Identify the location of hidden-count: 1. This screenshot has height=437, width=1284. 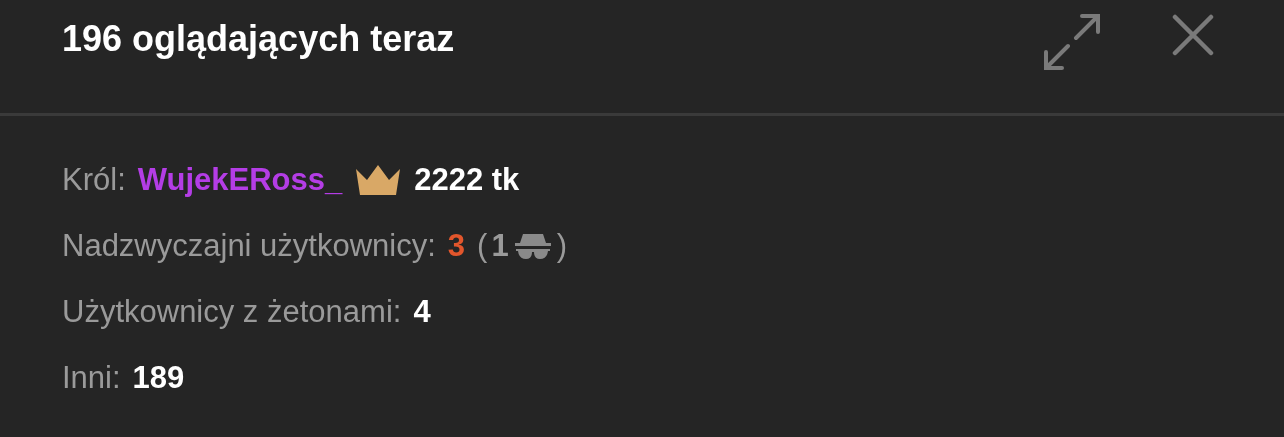
(500, 246).